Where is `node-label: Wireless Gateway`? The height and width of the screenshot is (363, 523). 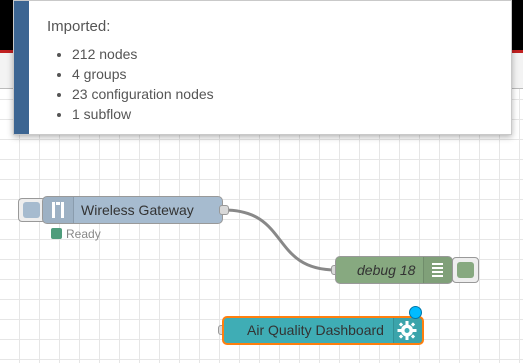
node-label: Wireless Gateway is located at coordinates (137, 210).